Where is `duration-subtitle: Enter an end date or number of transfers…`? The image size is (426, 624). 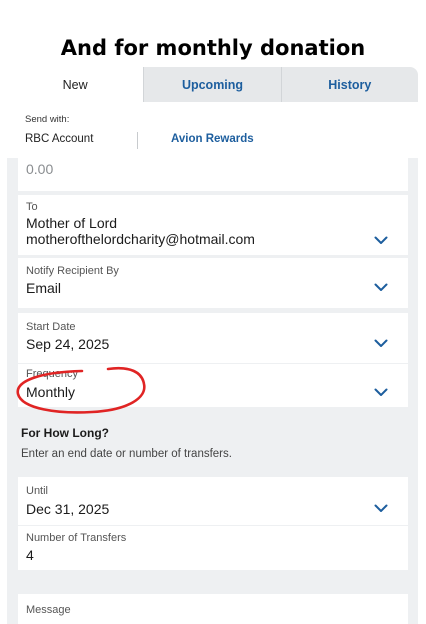
duration-subtitle: Enter an end date or number of transfers… is located at coordinates (126, 454).